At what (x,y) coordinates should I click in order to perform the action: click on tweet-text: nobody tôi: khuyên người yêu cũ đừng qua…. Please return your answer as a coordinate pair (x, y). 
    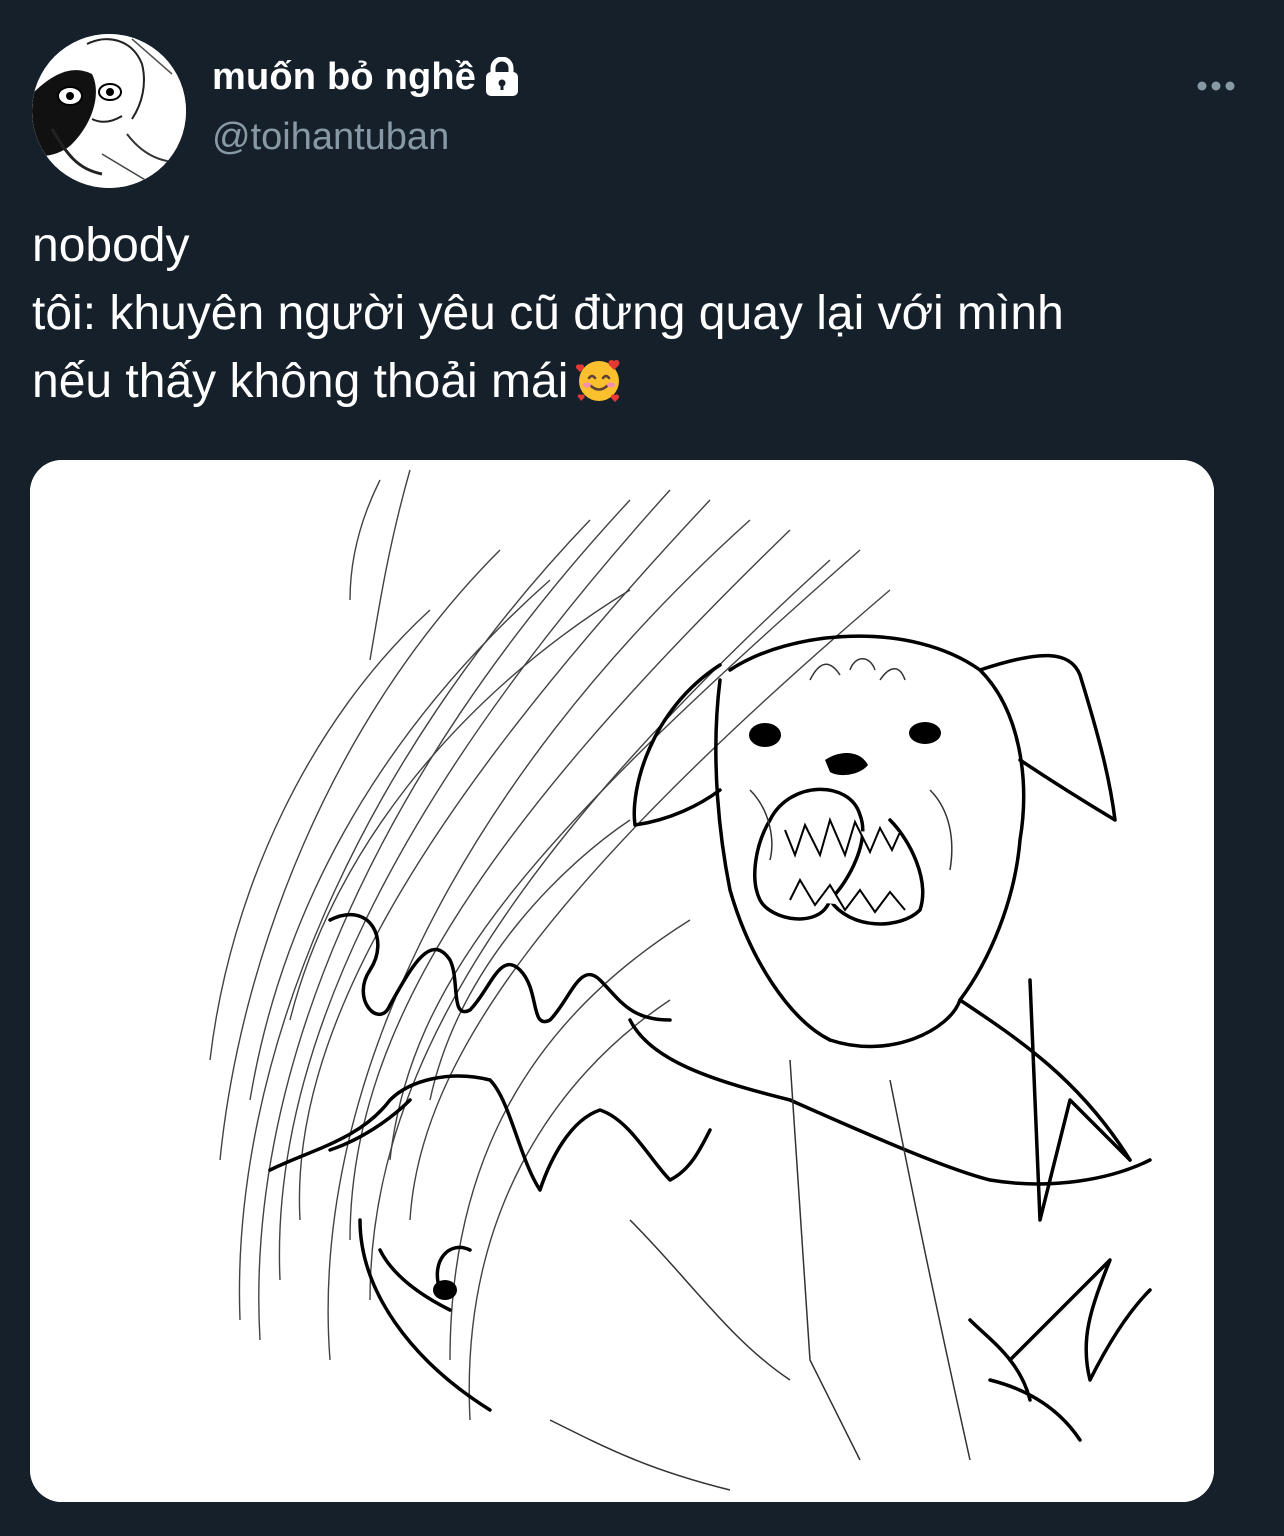
    Looking at the image, I should click on (642, 314).